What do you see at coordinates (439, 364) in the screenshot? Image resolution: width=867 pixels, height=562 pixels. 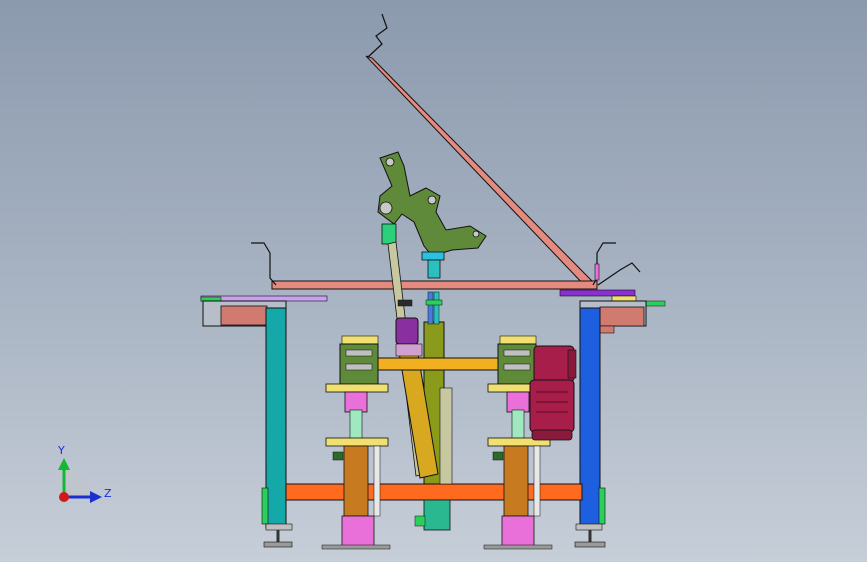 I see `drive-shaft` at bounding box center [439, 364].